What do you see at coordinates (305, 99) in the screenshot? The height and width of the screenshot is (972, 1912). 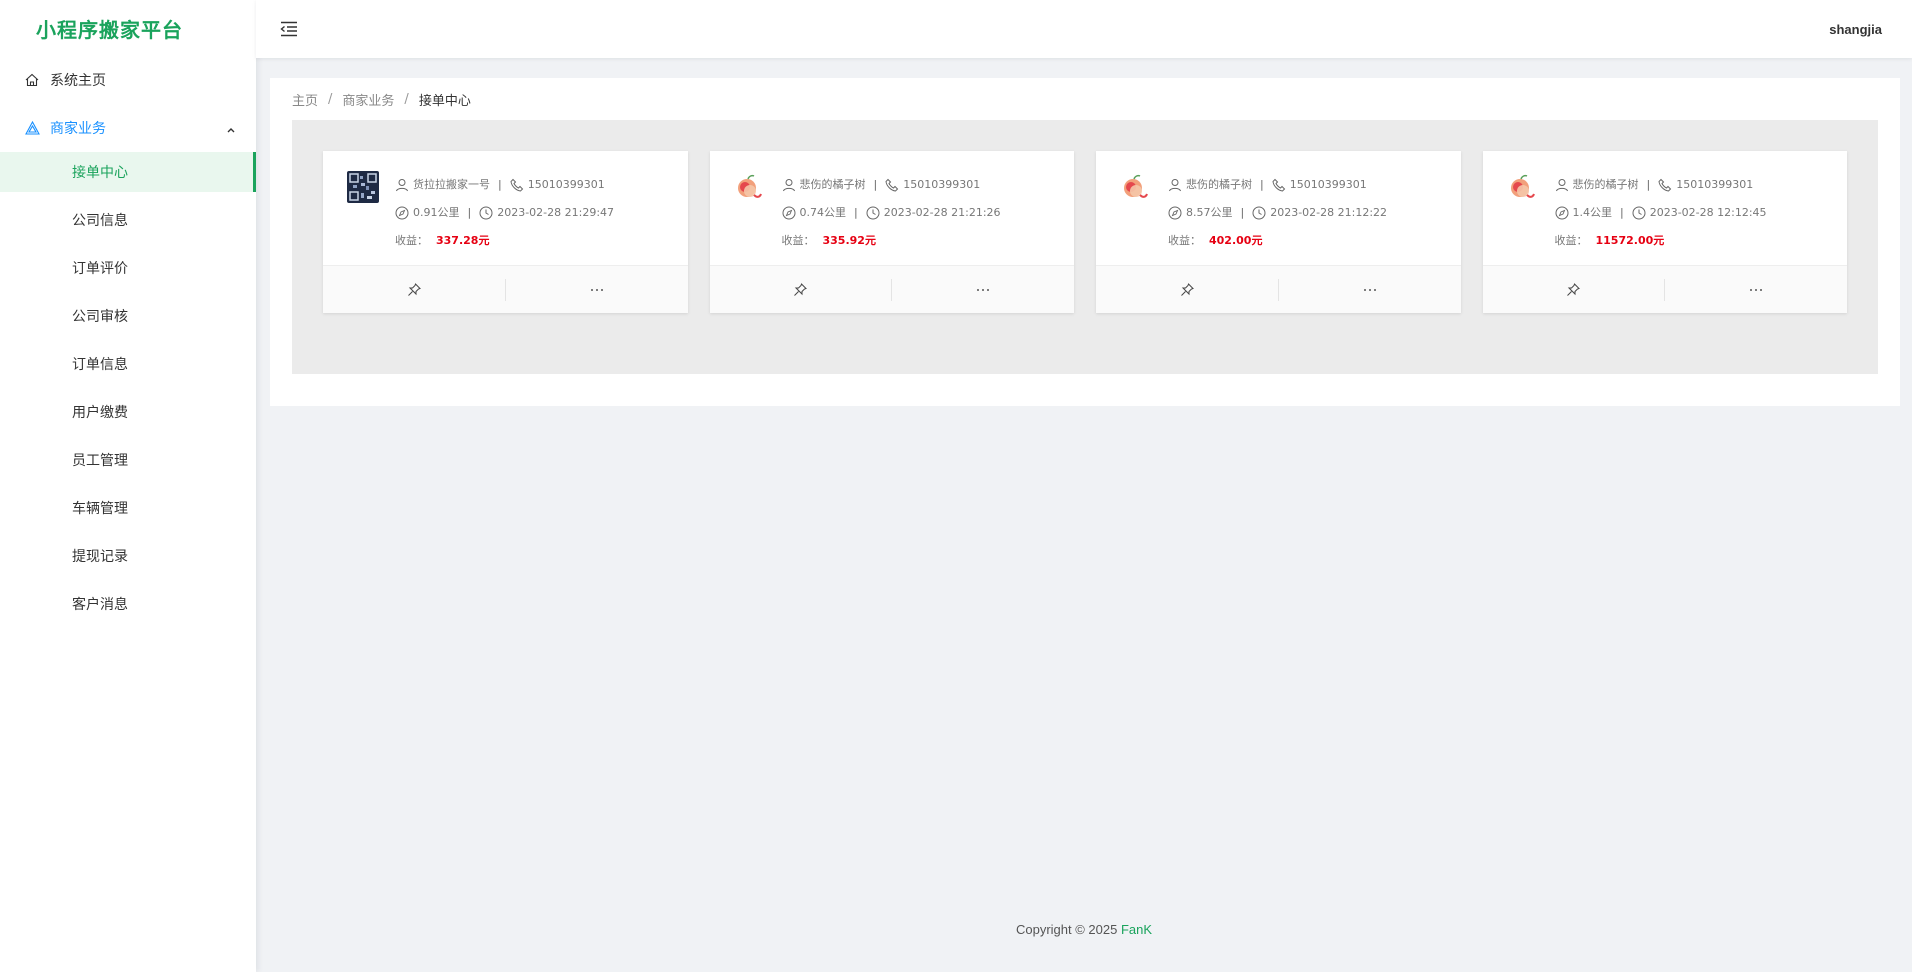 I see `breadcrumb-home: 主页` at bounding box center [305, 99].